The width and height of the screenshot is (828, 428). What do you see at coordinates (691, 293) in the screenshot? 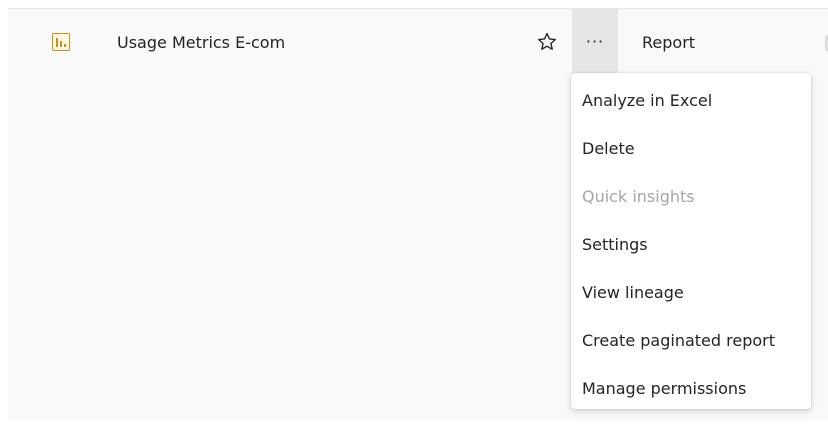
I see `menu-item-view-lineage: View lineage` at bounding box center [691, 293].